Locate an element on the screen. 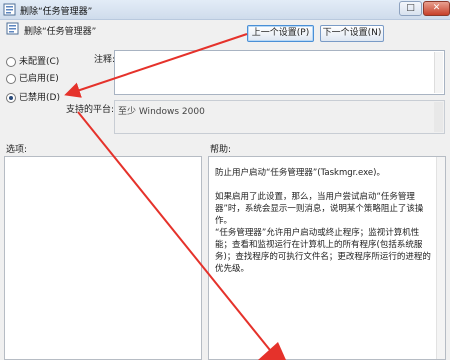  help-paragraph: 防止用户启动“任务管理器”(Taskmgr.exe)。 is located at coordinates (300, 173).